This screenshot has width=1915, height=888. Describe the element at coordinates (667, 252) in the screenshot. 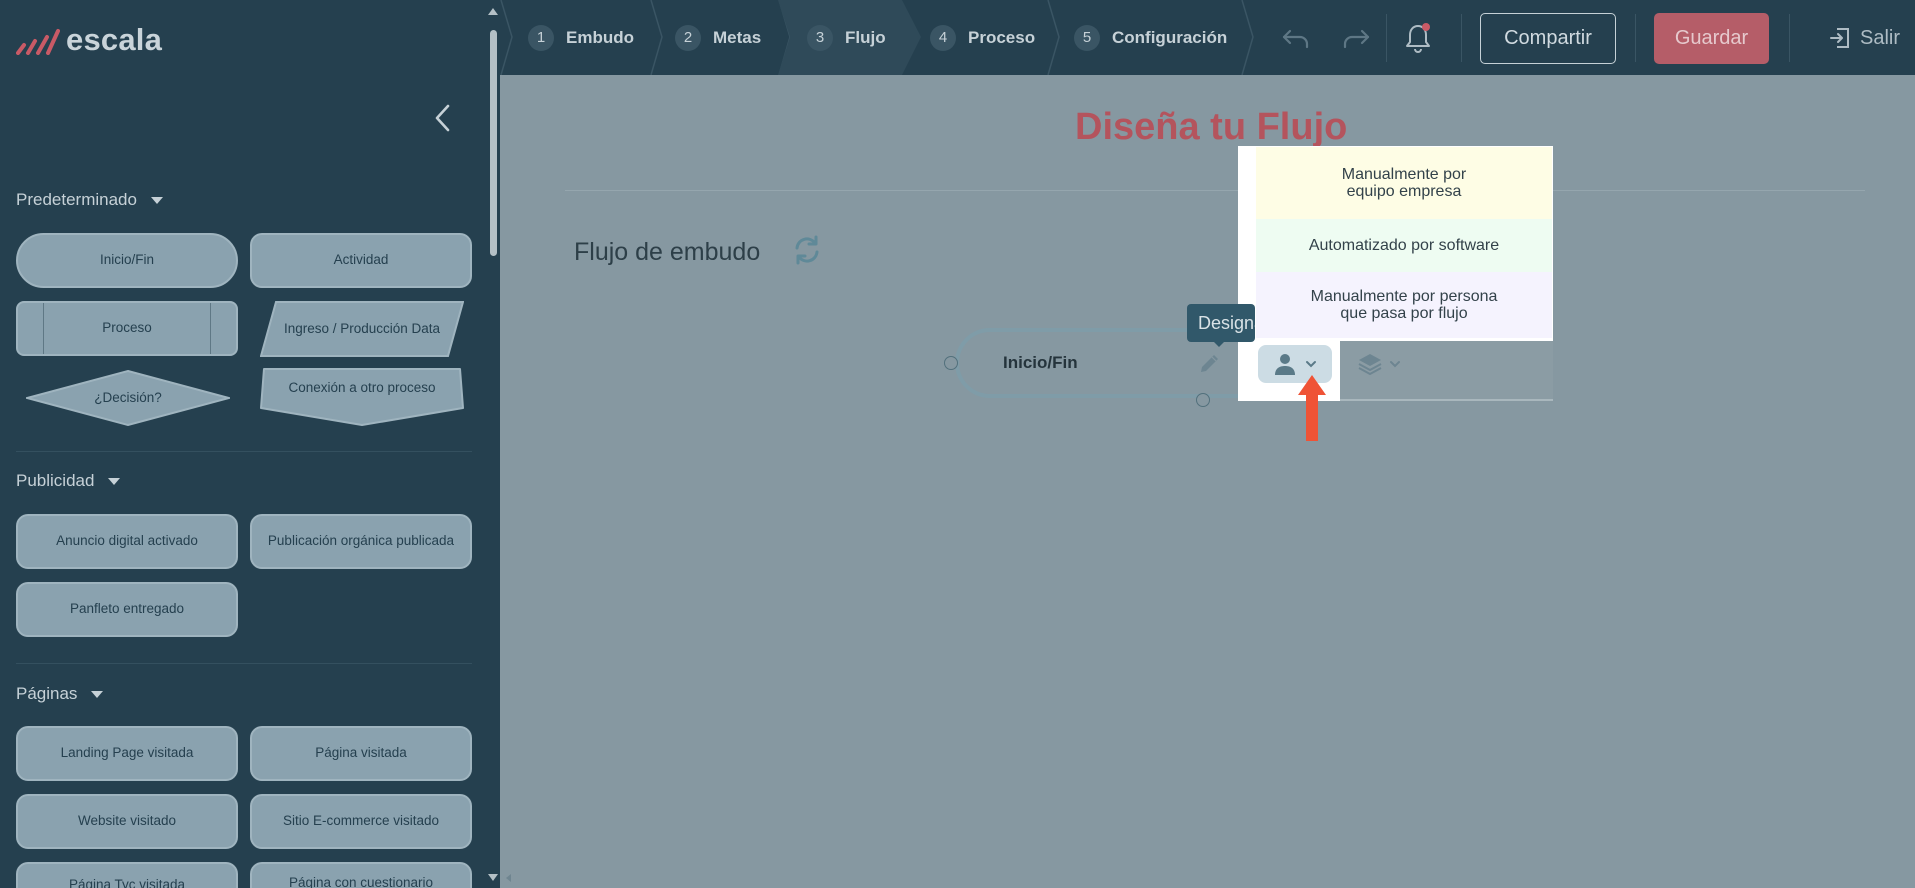

I see `funnel-title: Flujo de embudo` at that location.